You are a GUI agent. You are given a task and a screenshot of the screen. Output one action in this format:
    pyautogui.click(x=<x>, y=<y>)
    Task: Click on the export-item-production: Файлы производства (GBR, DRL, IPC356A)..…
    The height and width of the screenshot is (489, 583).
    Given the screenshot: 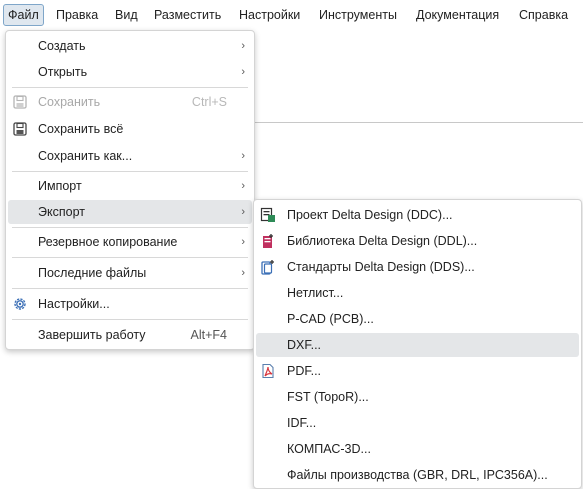 What is the action you would take?
    pyautogui.click(x=417, y=475)
    